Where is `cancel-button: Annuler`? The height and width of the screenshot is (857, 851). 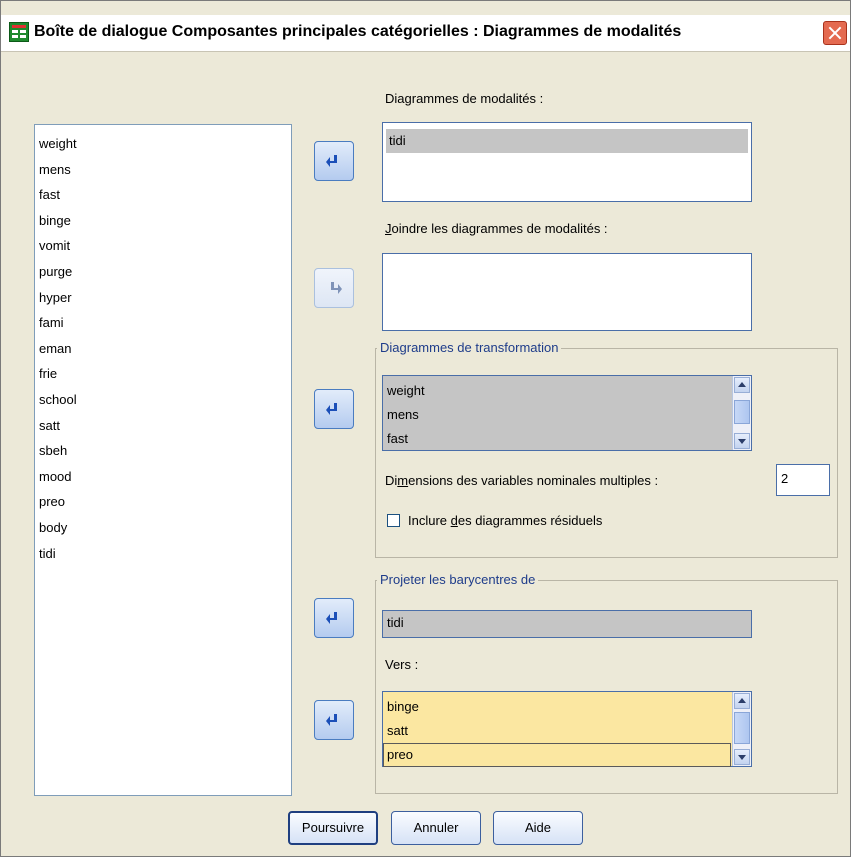
cancel-button: Annuler is located at coordinates (436, 828).